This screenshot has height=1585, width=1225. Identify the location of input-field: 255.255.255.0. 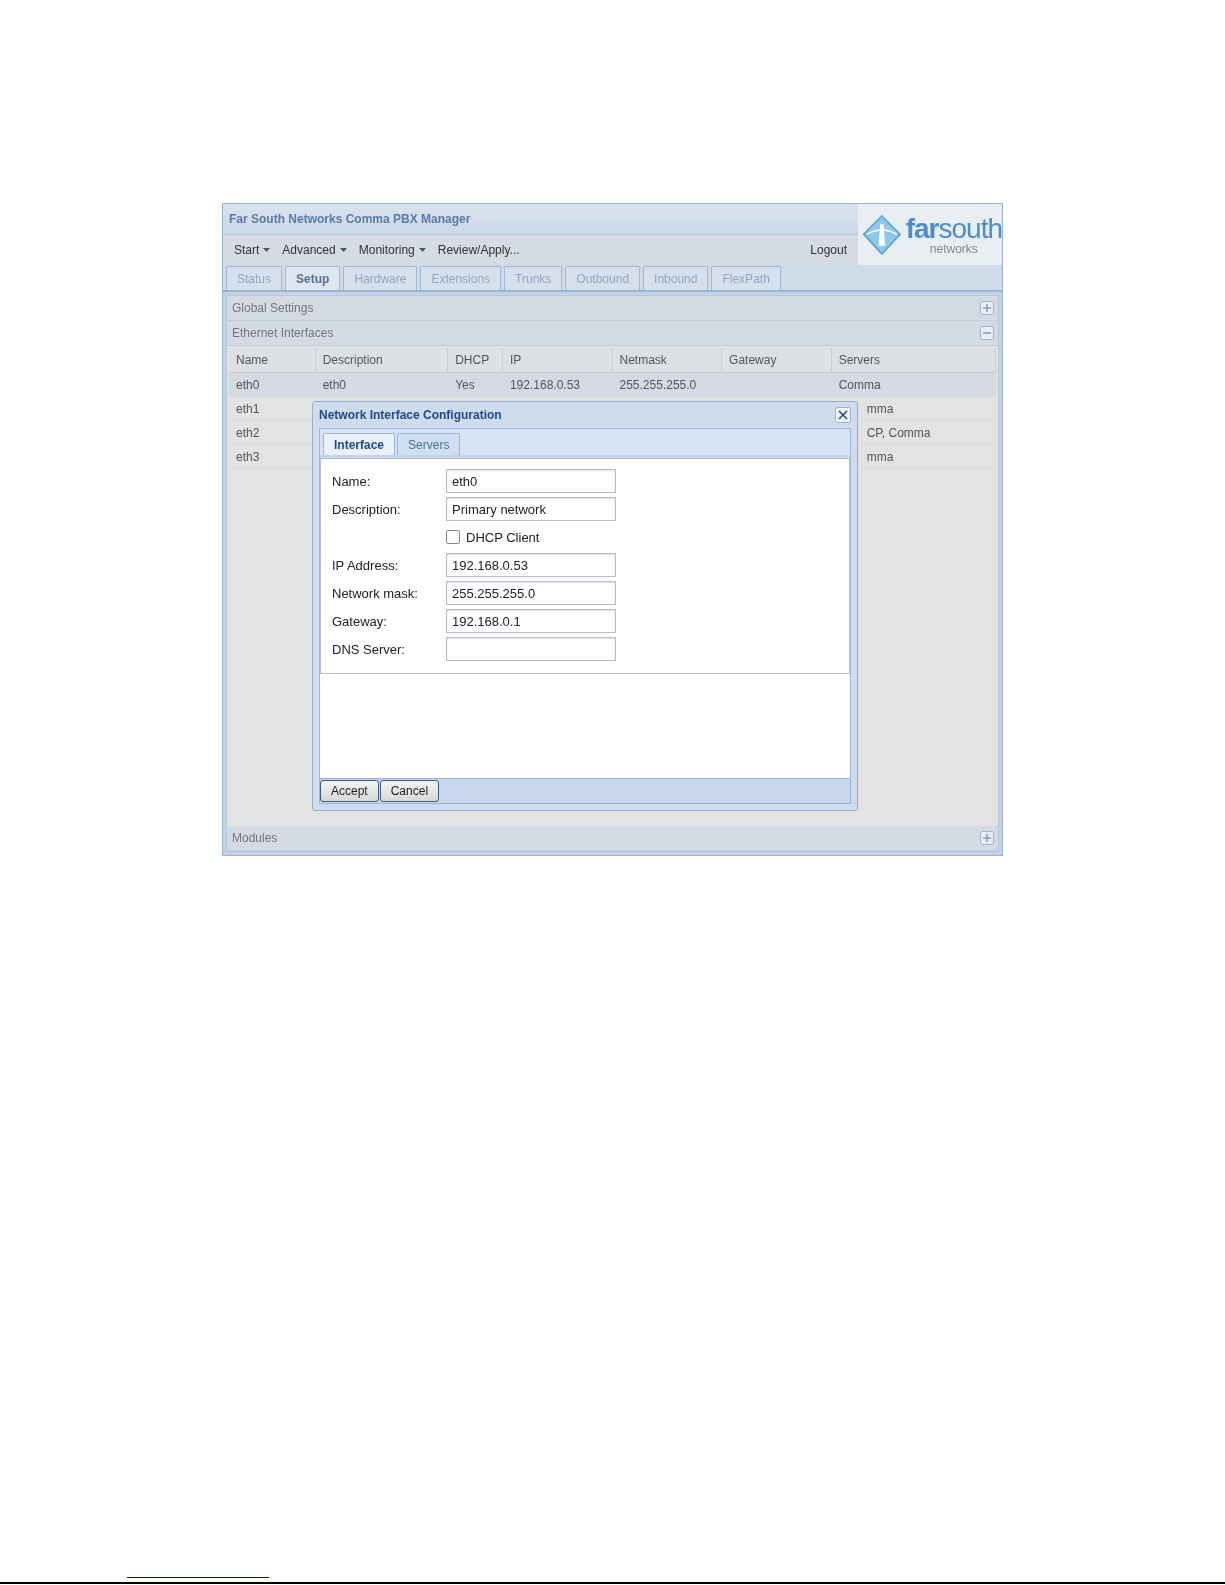
(531, 593).